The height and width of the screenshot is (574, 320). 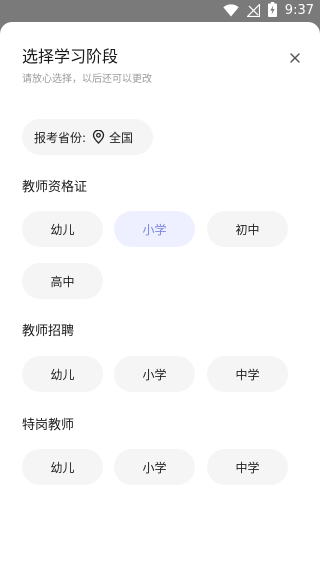 I want to click on section-title-special-post: 特岗教师, so click(x=48, y=425).